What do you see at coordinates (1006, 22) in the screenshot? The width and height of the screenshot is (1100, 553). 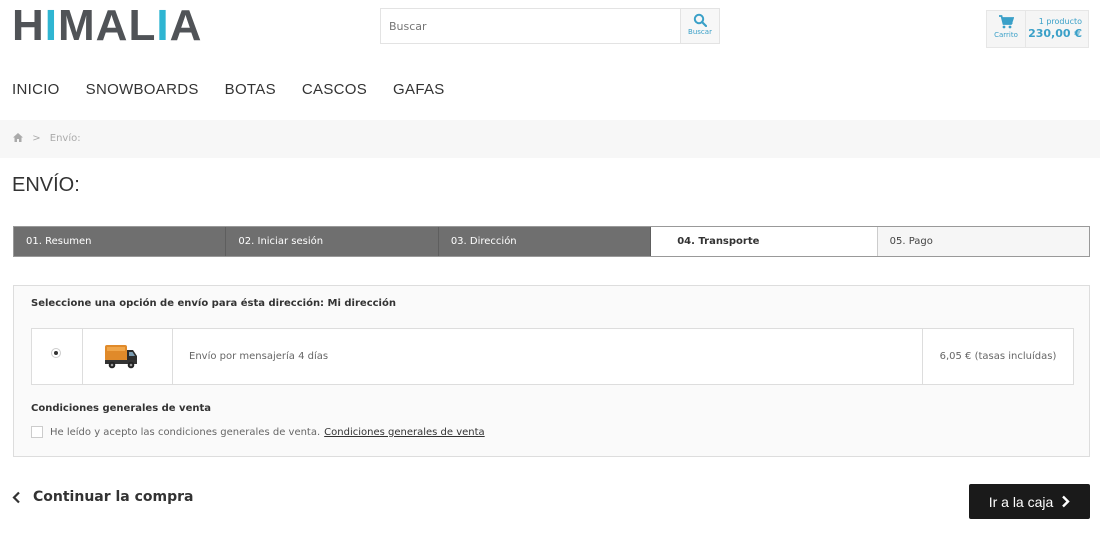 I see `cart-icon` at bounding box center [1006, 22].